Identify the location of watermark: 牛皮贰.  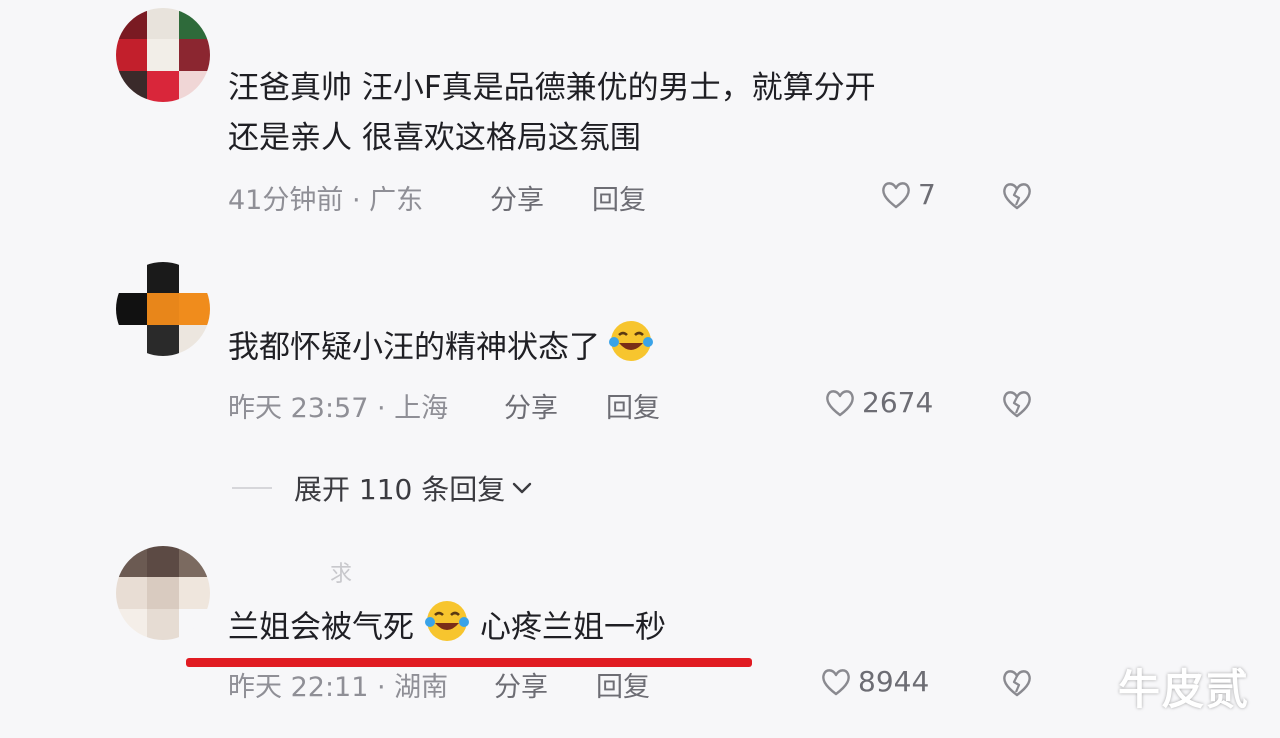
(1184, 689).